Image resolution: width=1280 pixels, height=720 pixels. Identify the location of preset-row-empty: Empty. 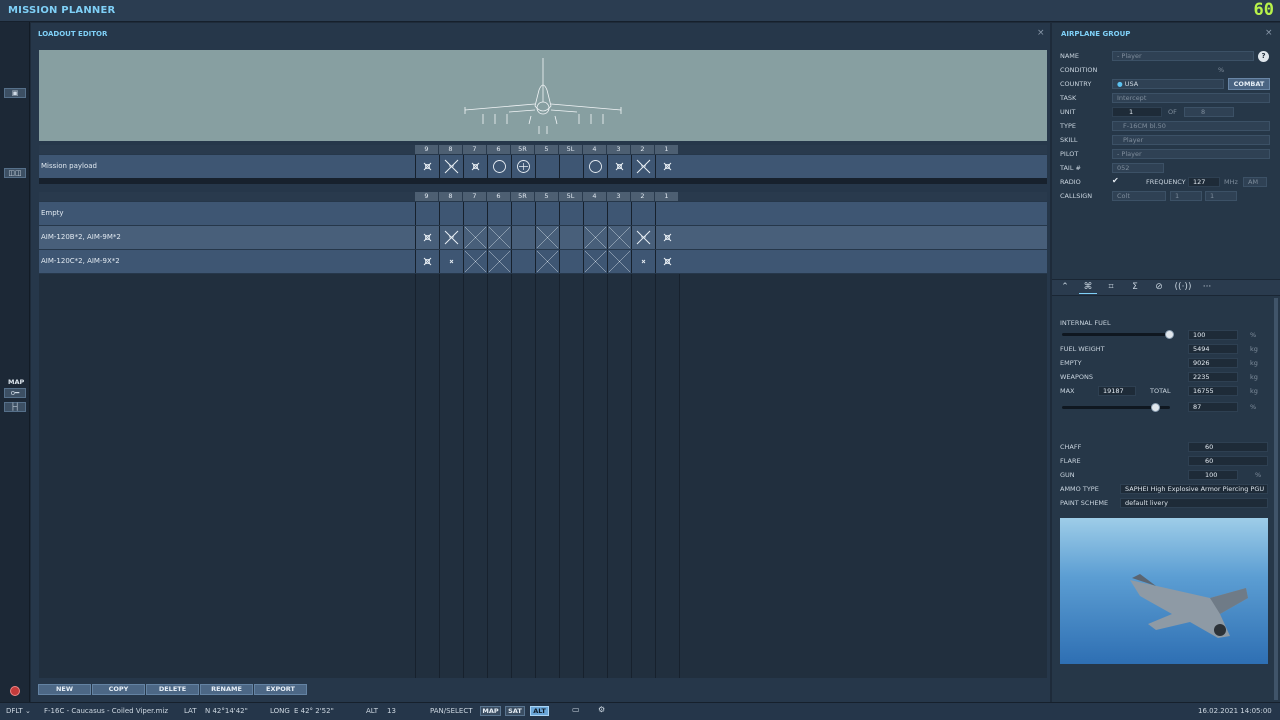
(543, 213).